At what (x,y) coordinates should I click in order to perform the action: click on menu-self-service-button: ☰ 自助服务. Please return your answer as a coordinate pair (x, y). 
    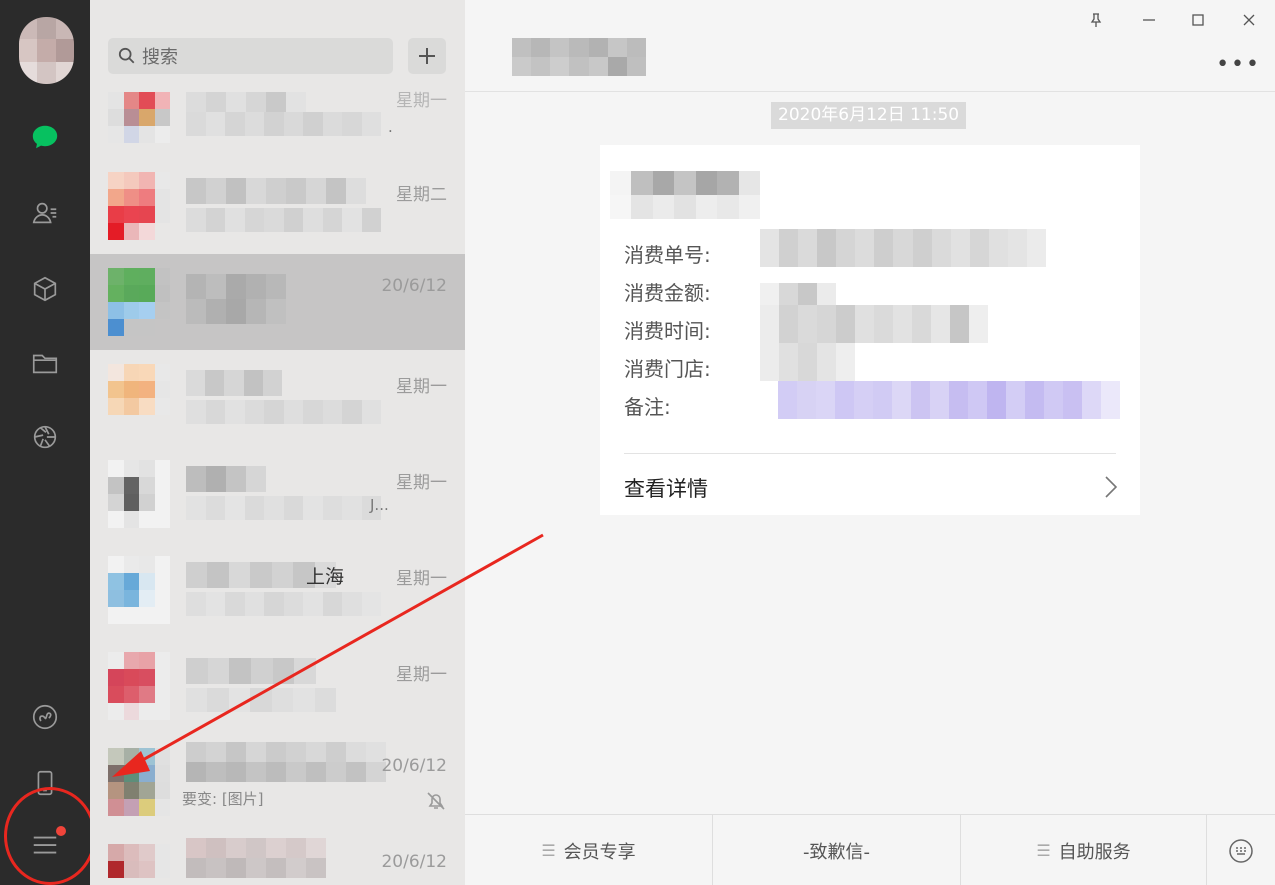
    Looking at the image, I should click on (1084, 850).